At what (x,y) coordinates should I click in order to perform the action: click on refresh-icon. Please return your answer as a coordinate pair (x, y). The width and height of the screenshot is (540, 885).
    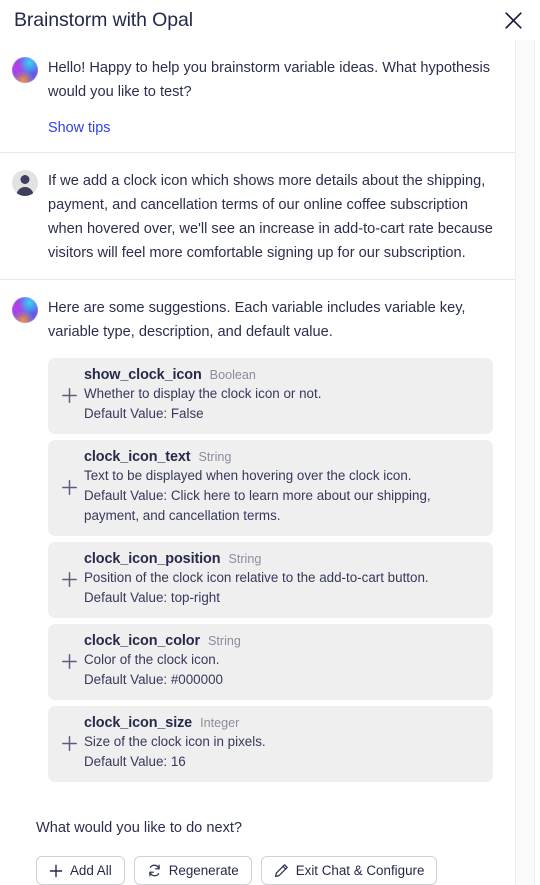
    Looking at the image, I should click on (154, 870).